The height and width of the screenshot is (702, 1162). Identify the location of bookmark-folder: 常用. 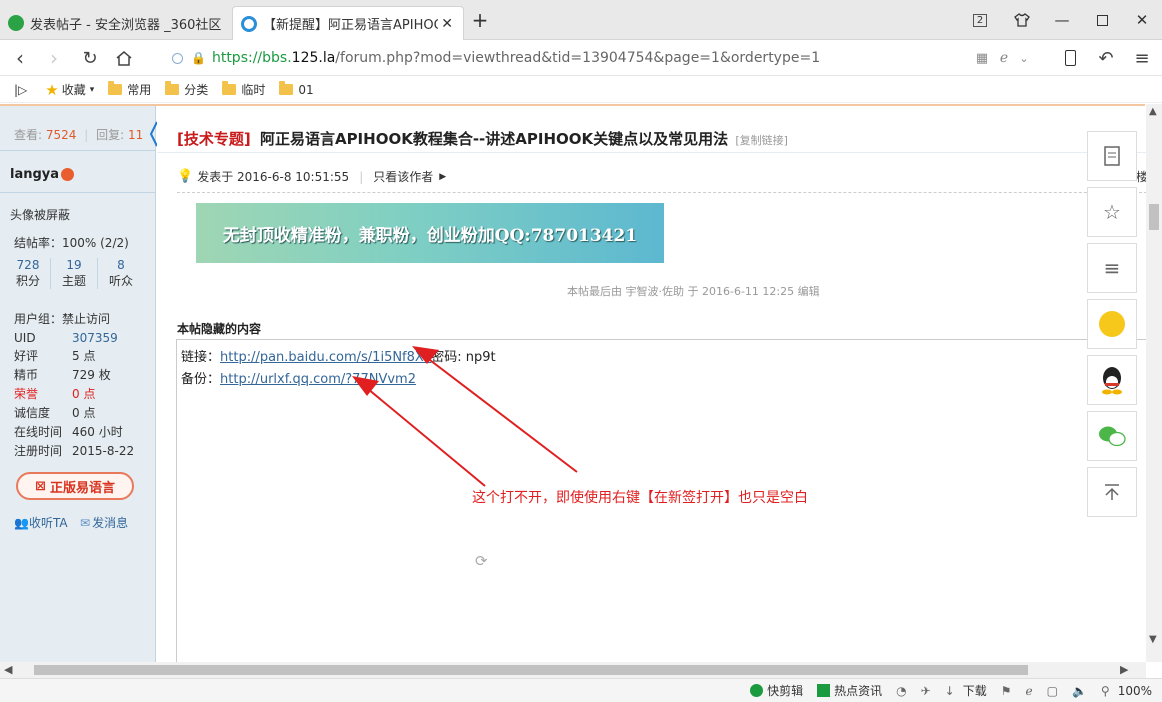
(129, 89).